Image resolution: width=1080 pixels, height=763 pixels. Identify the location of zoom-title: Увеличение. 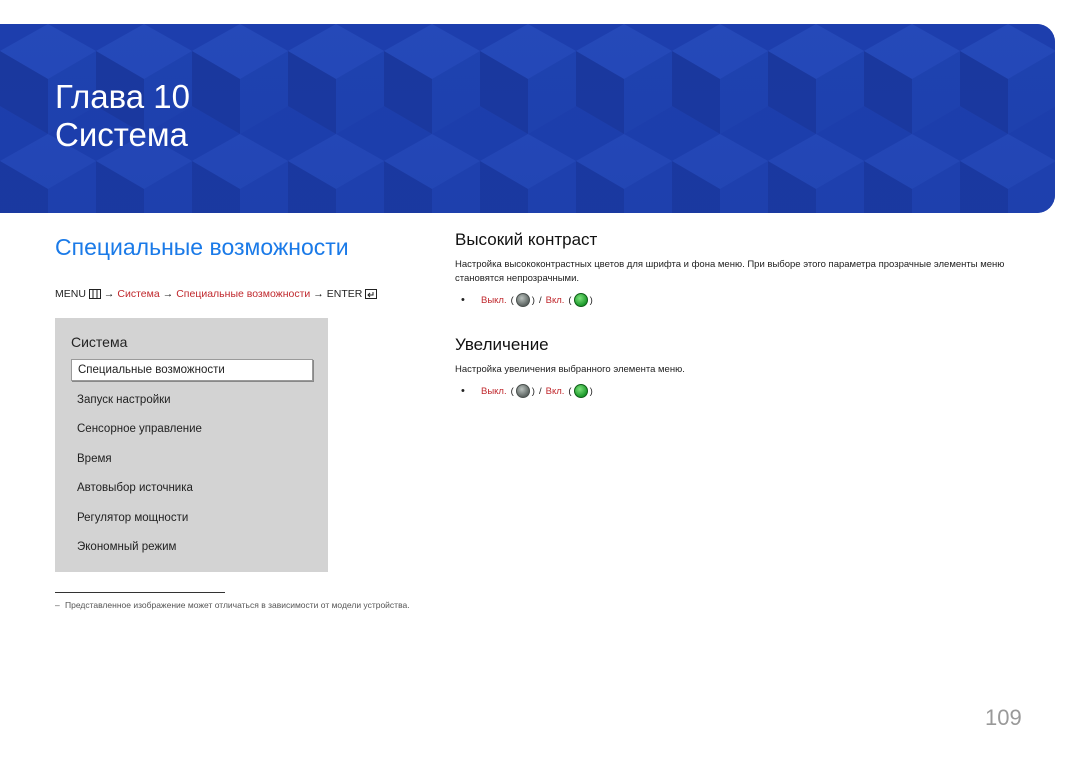
(502, 344).